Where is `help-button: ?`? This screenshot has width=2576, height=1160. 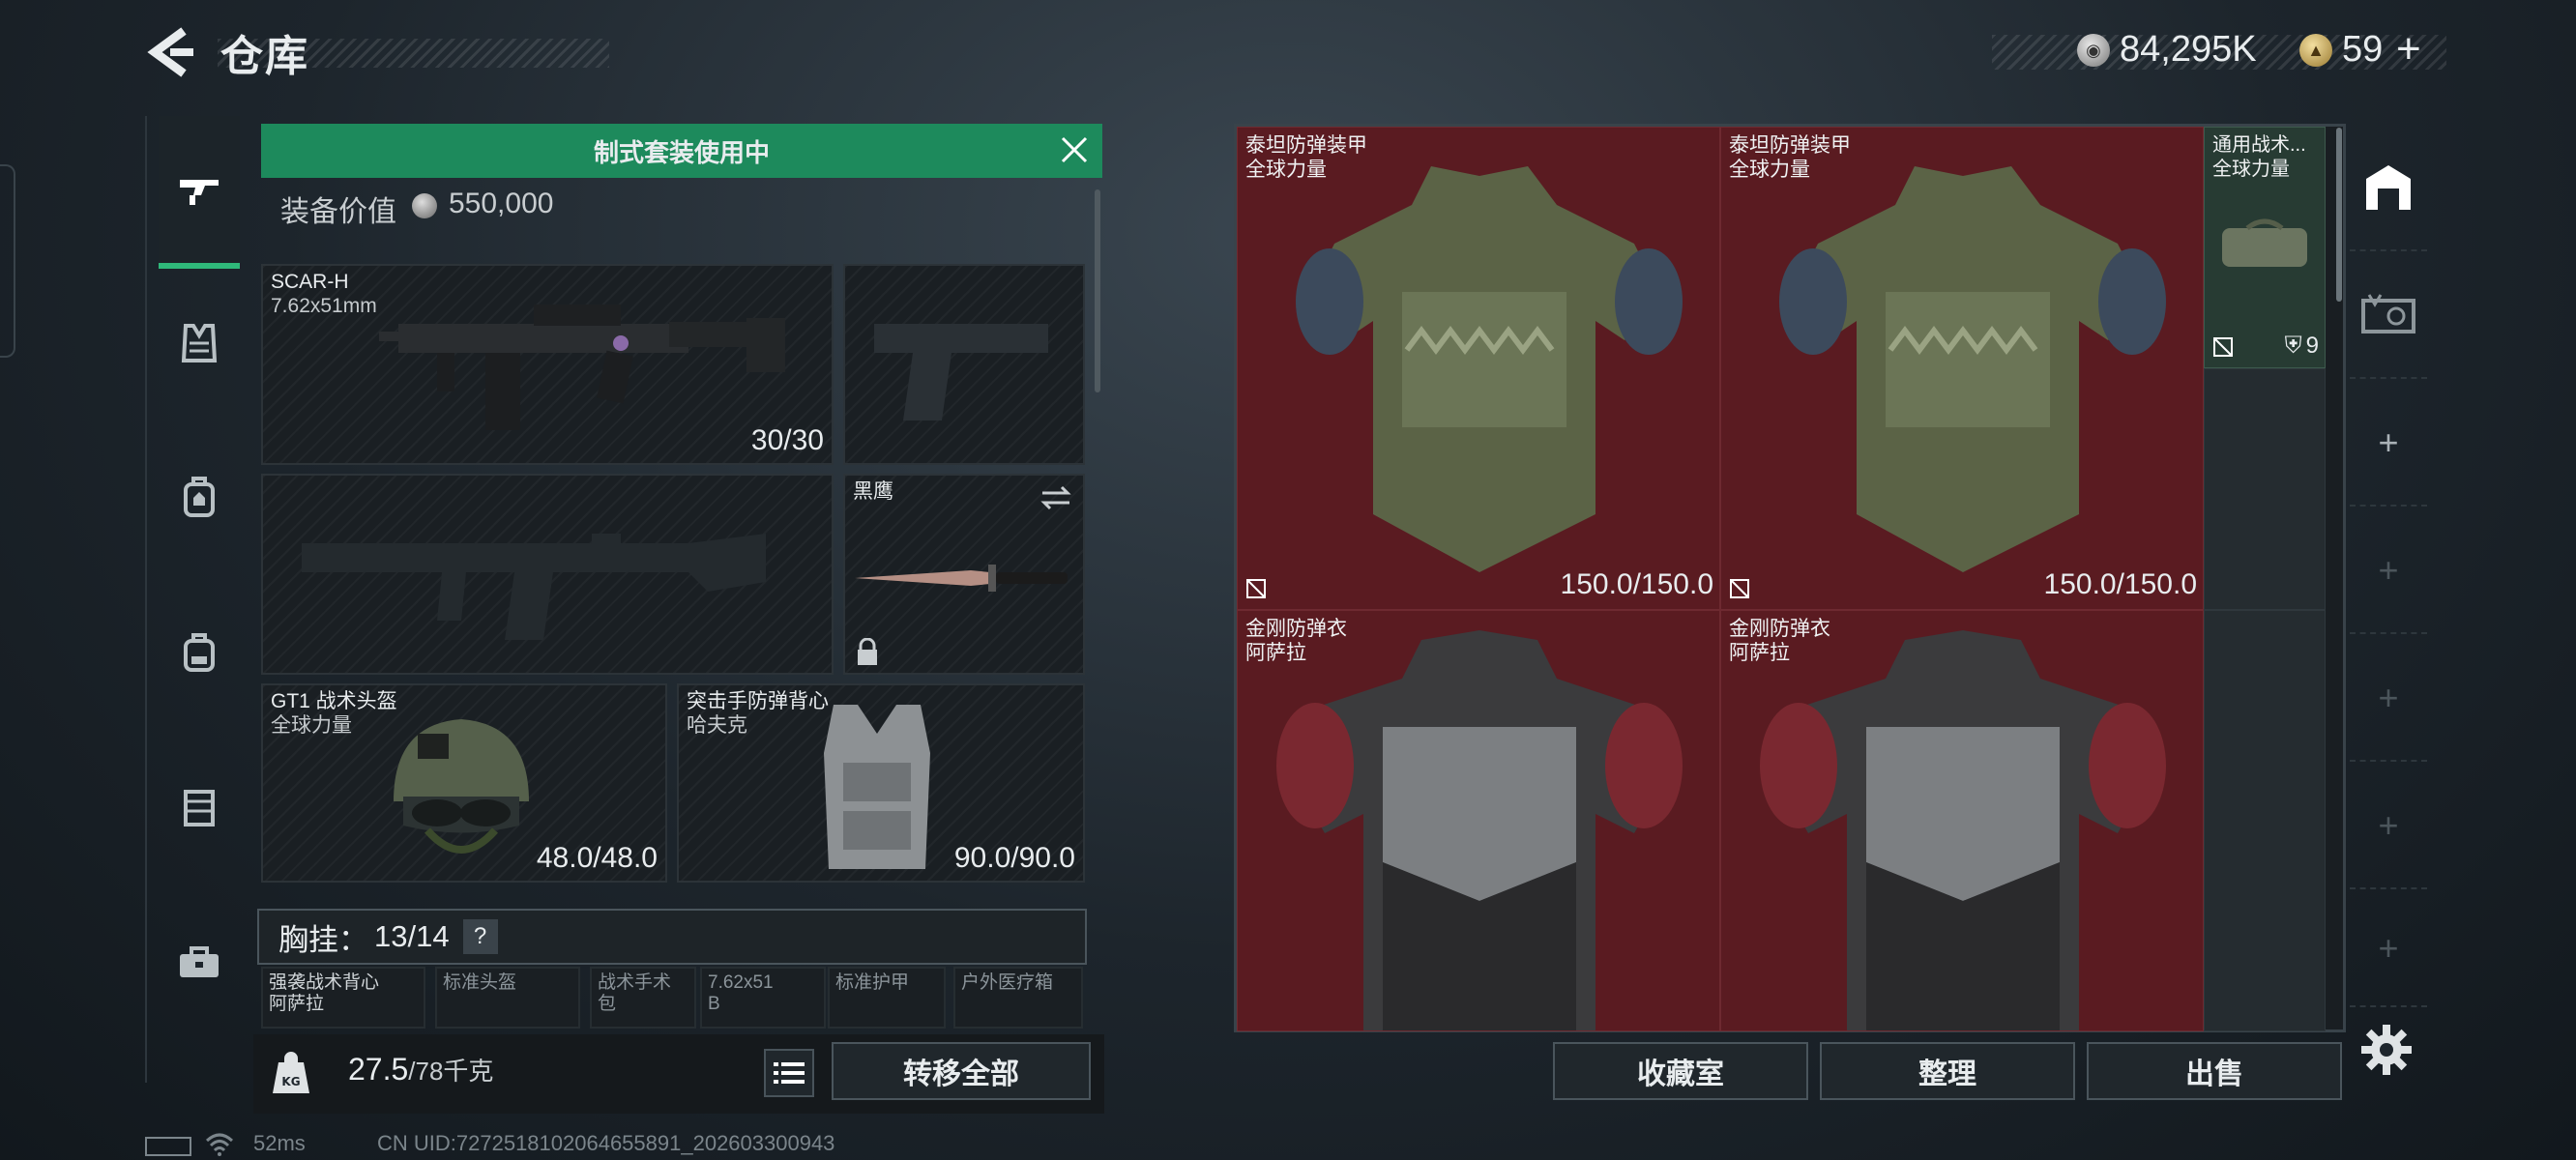
help-button: ? is located at coordinates (480, 937).